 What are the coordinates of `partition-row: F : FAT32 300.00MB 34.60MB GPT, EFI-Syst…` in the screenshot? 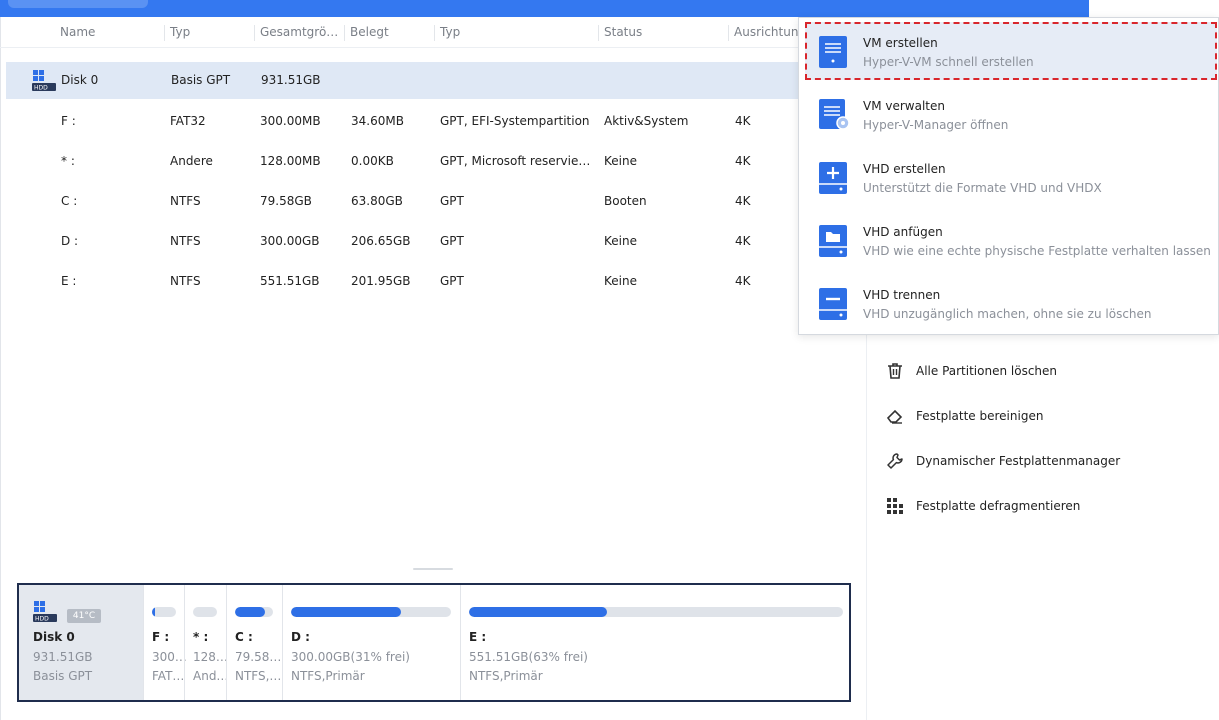 It's located at (436, 121).